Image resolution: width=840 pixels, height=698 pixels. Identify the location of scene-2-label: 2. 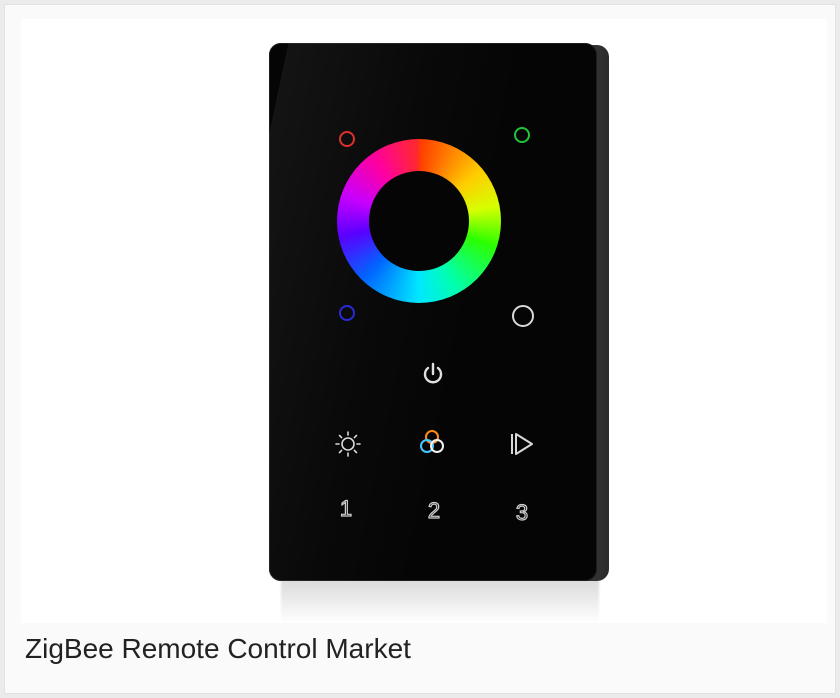
(434, 510).